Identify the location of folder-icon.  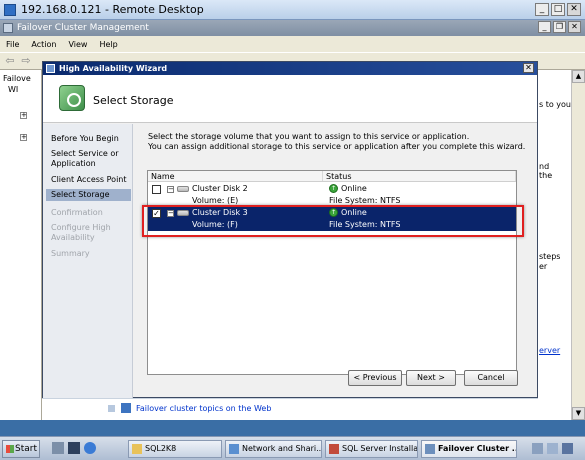
(137, 449).